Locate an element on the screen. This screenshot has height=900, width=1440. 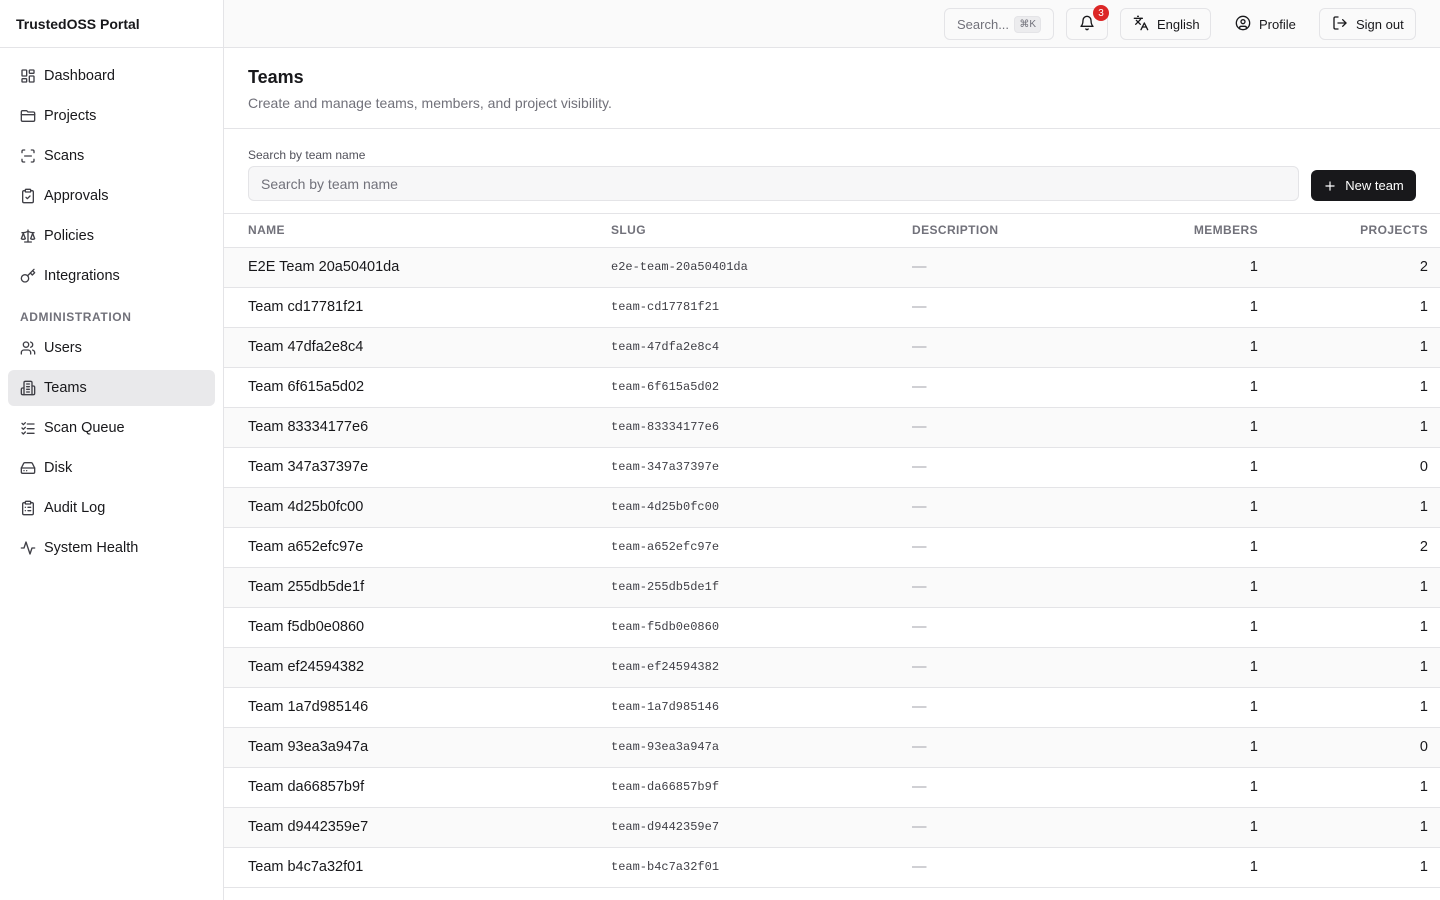
team-slug-cell: team-b4c7a32f01 is located at coordinates (761, 867).